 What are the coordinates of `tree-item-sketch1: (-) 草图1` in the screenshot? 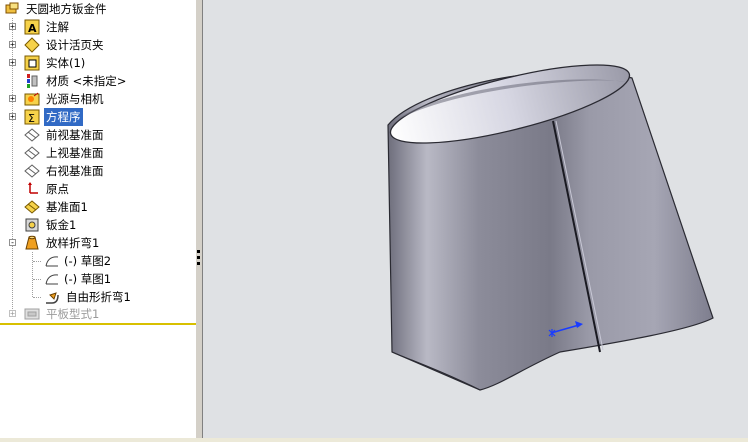 It's located at (98, 279).